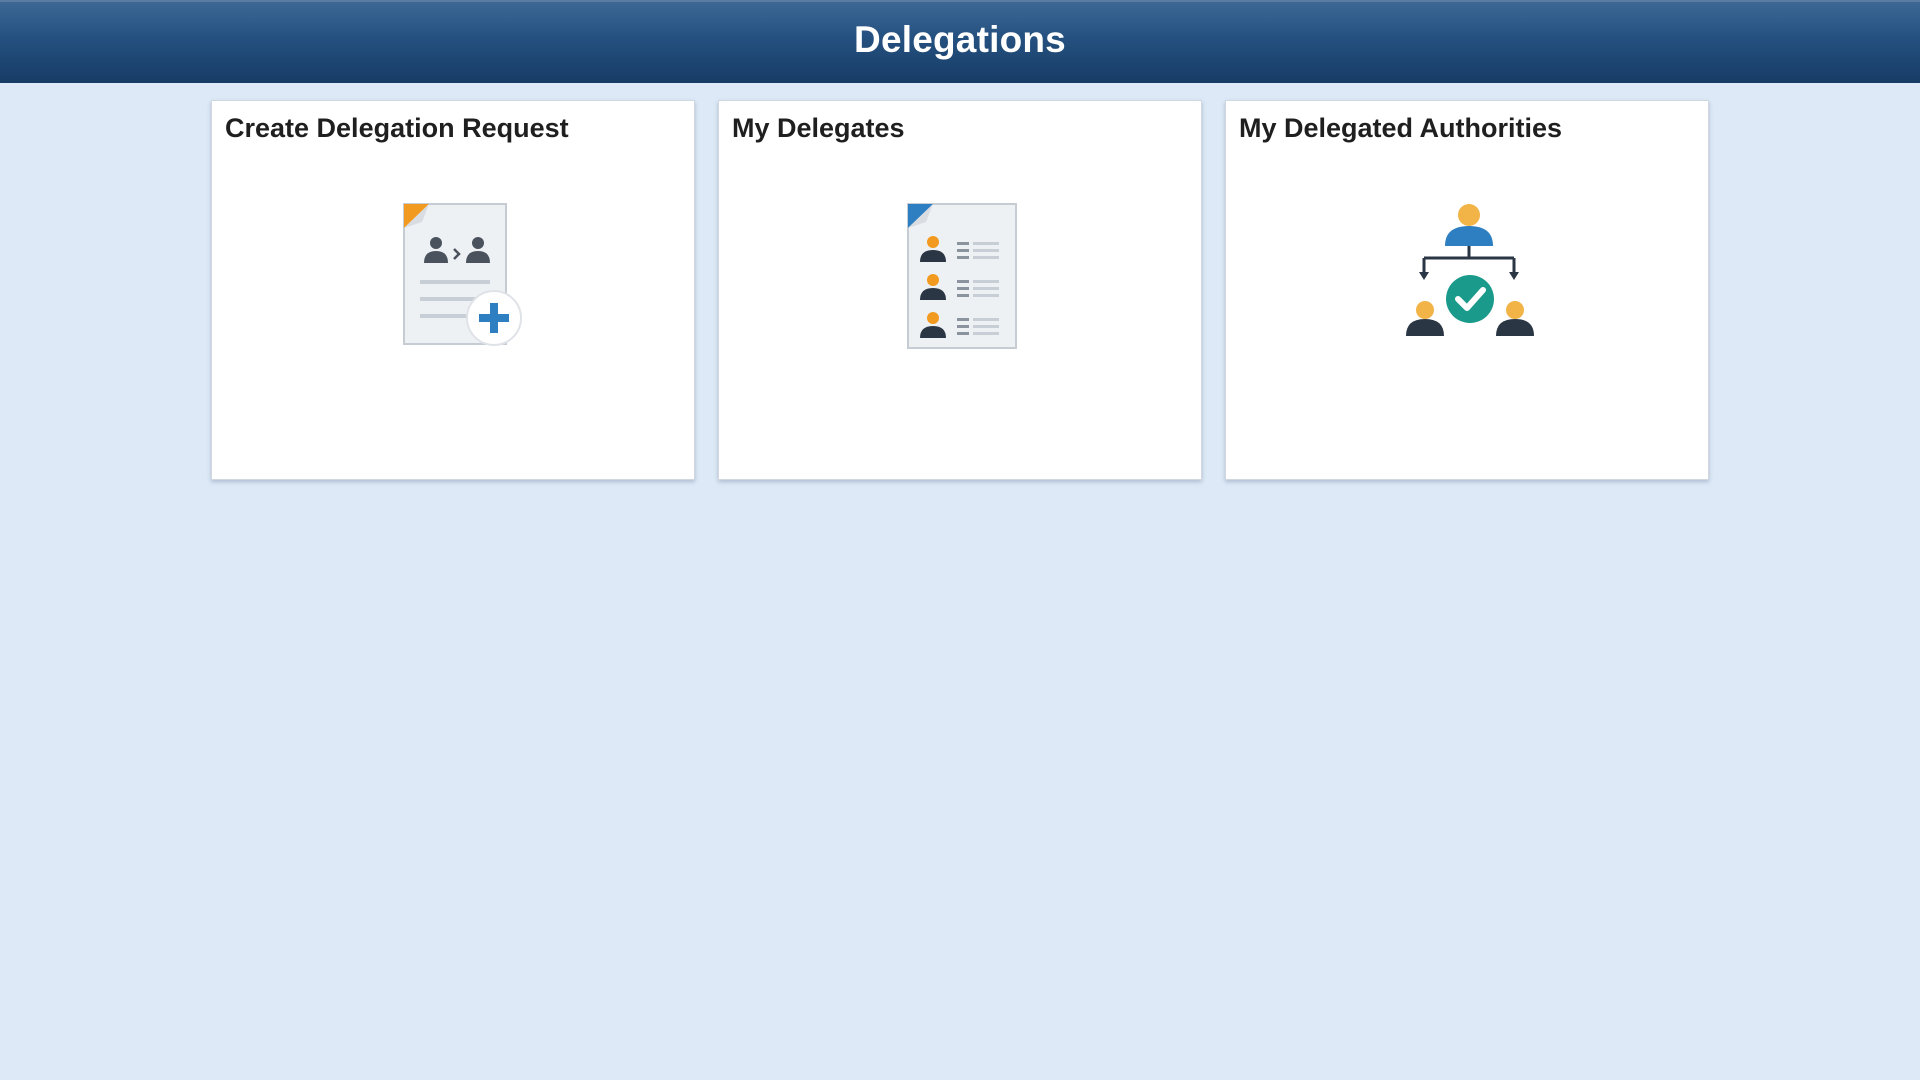 Image resolution: width=1920 pixels, height=1080 pixels. I want to click on tile-create-delegation-request: Create Delegation Request, so click(453, 290).